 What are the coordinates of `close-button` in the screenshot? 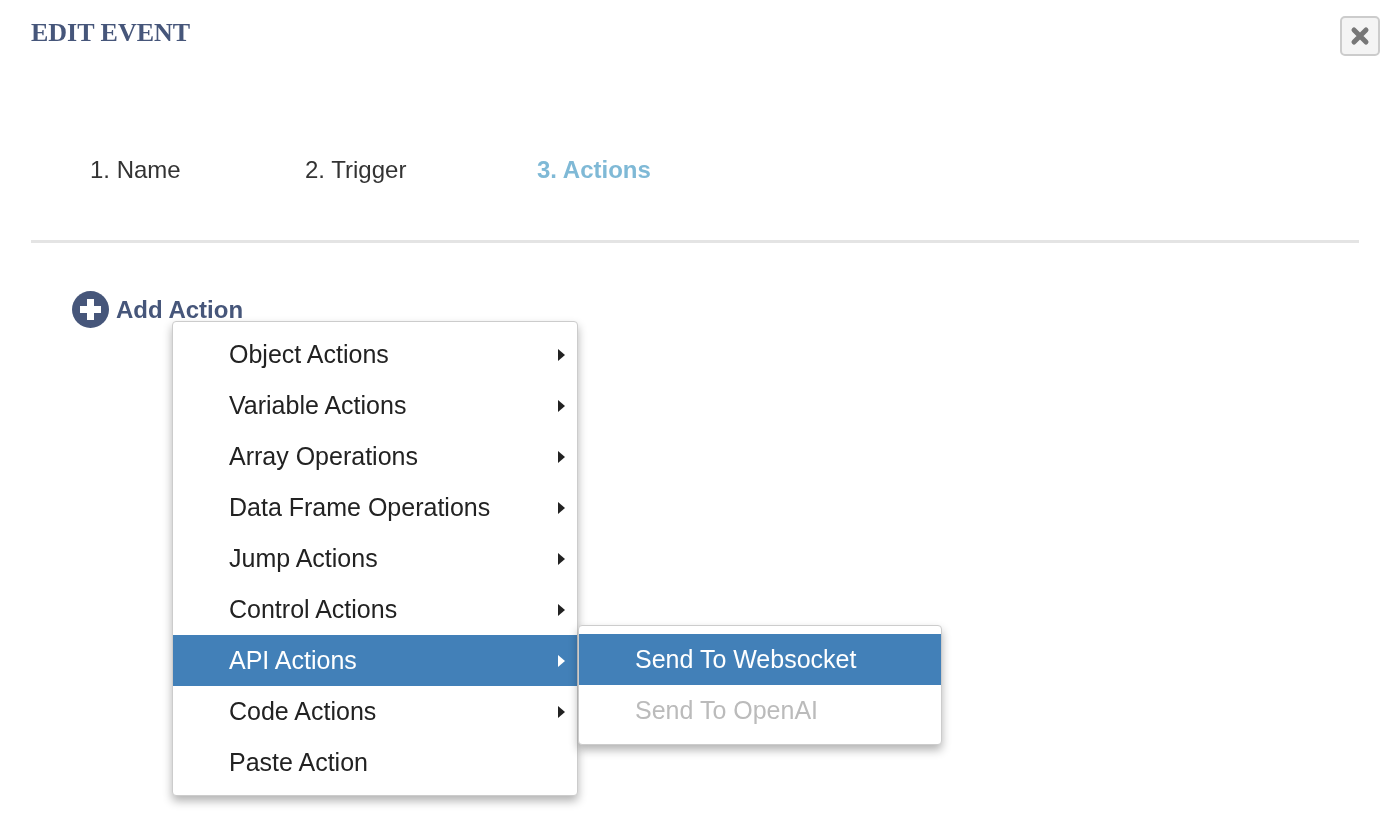 It's located at (1360, 36).